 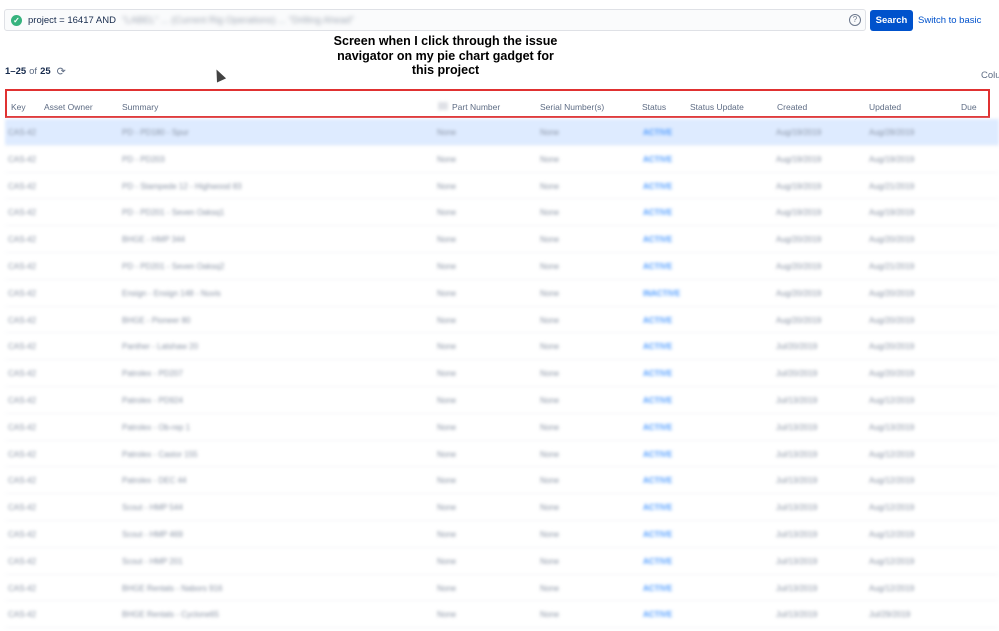 What do you see at coordinates (33, 71) in the screenshot?
I see `result-of: of` at bounding box center [33, 71].